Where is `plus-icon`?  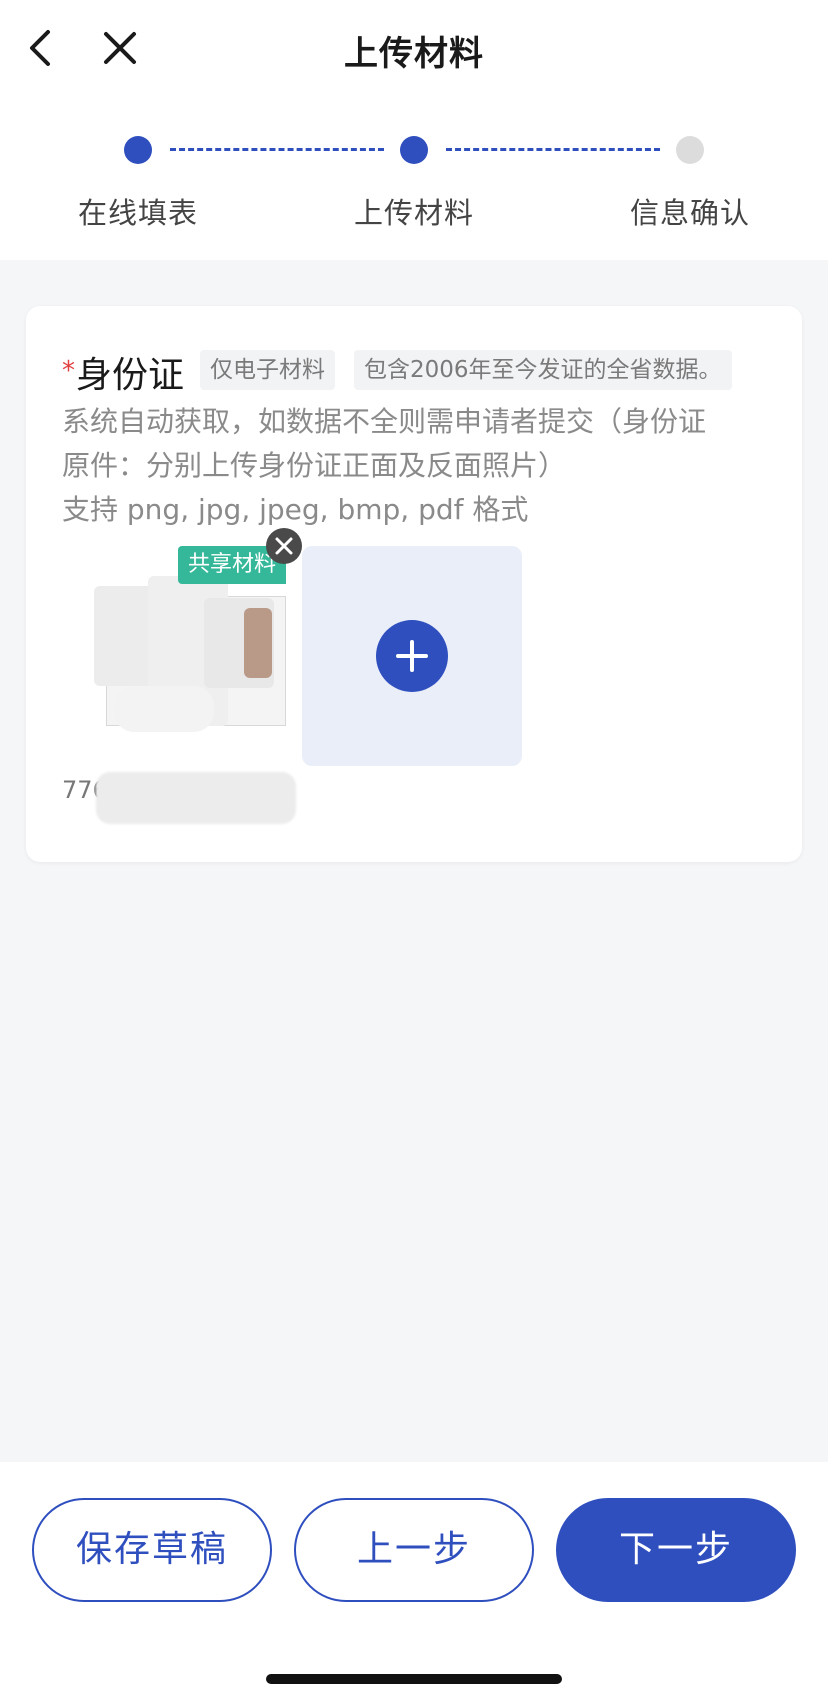 plus-icon is located at coordinates (412, 656).